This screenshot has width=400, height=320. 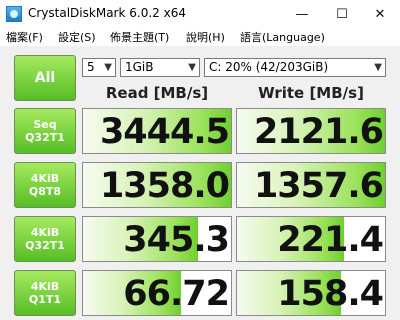 I want to click on row-label-line1: Seq, so click(x=45, y=124).